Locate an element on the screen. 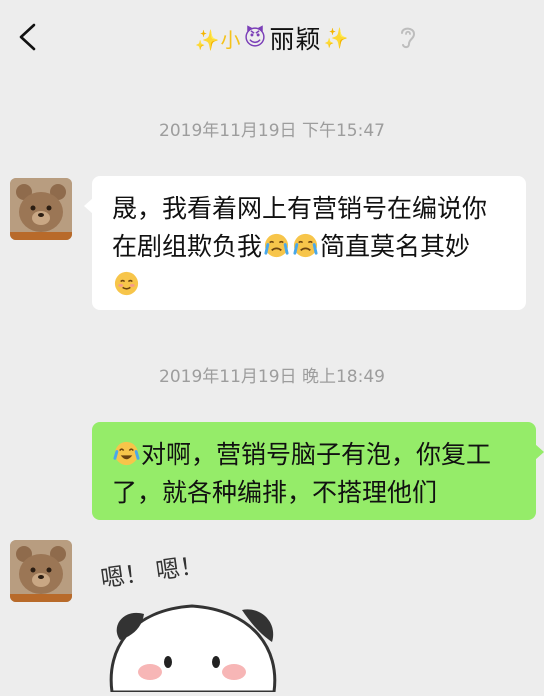 The height and width of the screenshot is (696, 544). sticker-text: 嗯！ 嗯！ is located at coordinates (152, 572).